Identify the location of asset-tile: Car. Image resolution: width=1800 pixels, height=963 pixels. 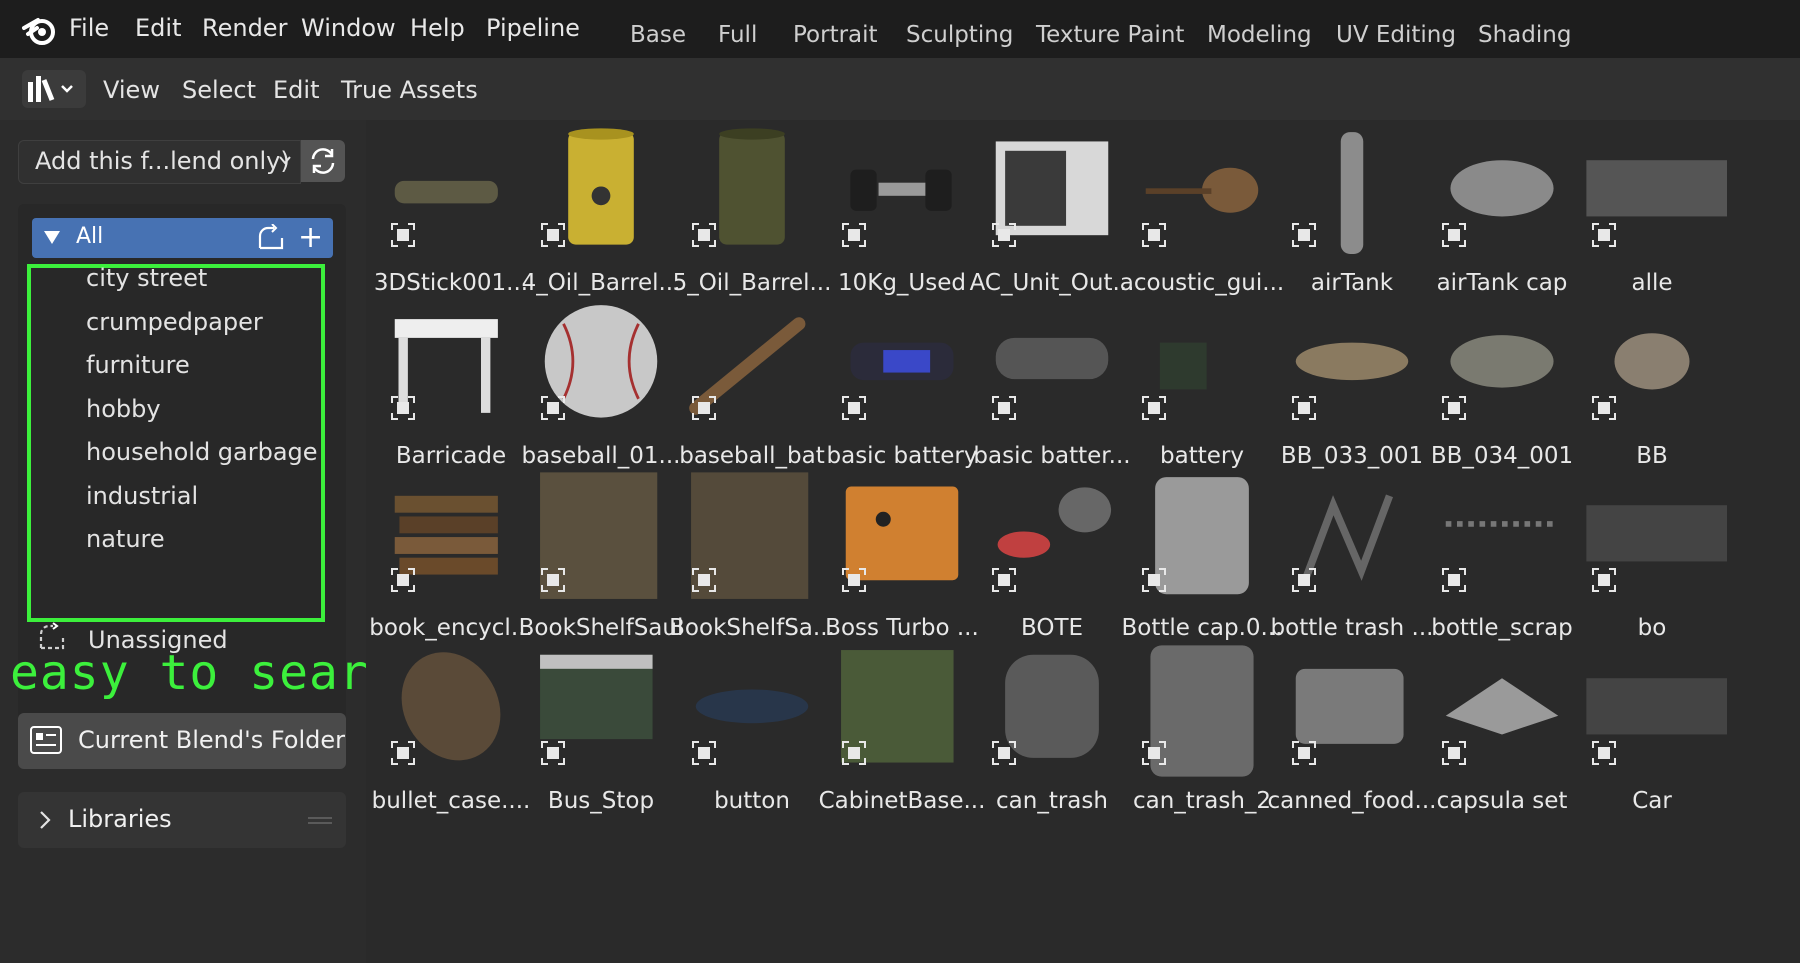
(1652, 727).